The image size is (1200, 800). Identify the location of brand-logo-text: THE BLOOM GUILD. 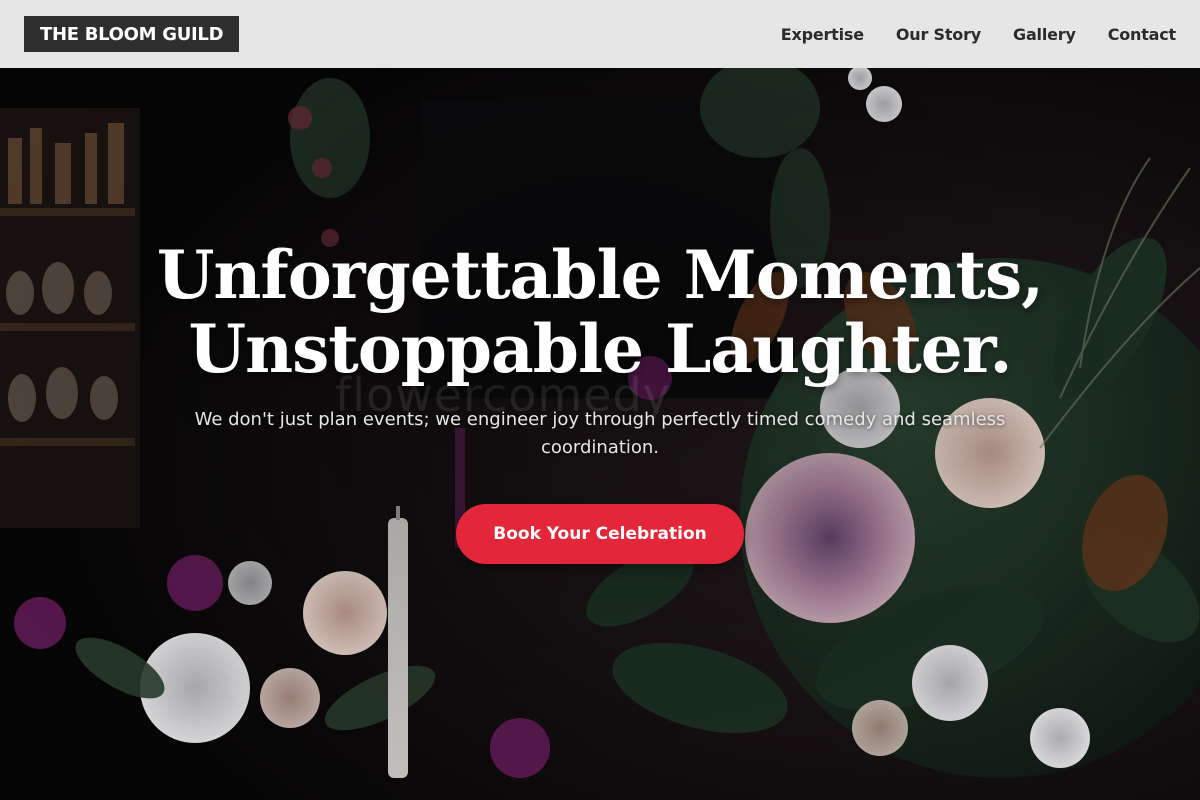
(132, 34).